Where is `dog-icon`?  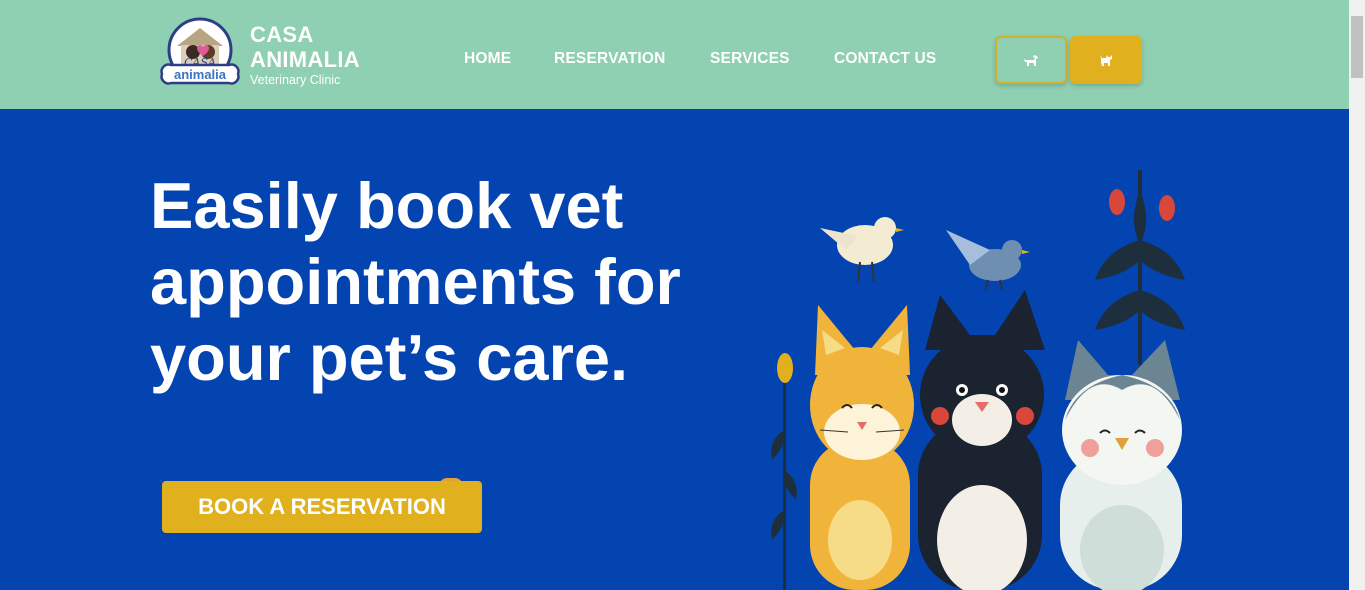
dog-icon is located at coordinates (1031, 60).